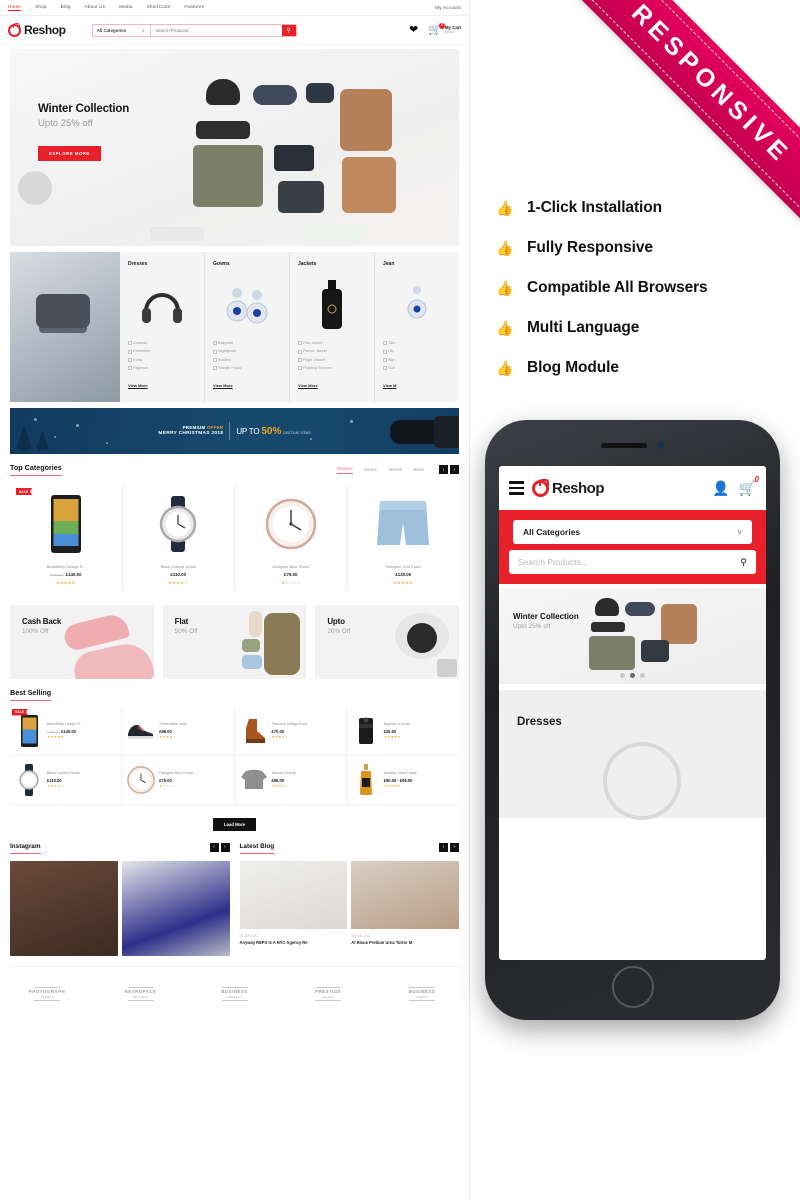 This screenshot has height=1200, width=800. What do you see at coordinates (332, 368) in the screenshot?
I see `category-link: Floating Sleeves` at bounding box center [332, 368].